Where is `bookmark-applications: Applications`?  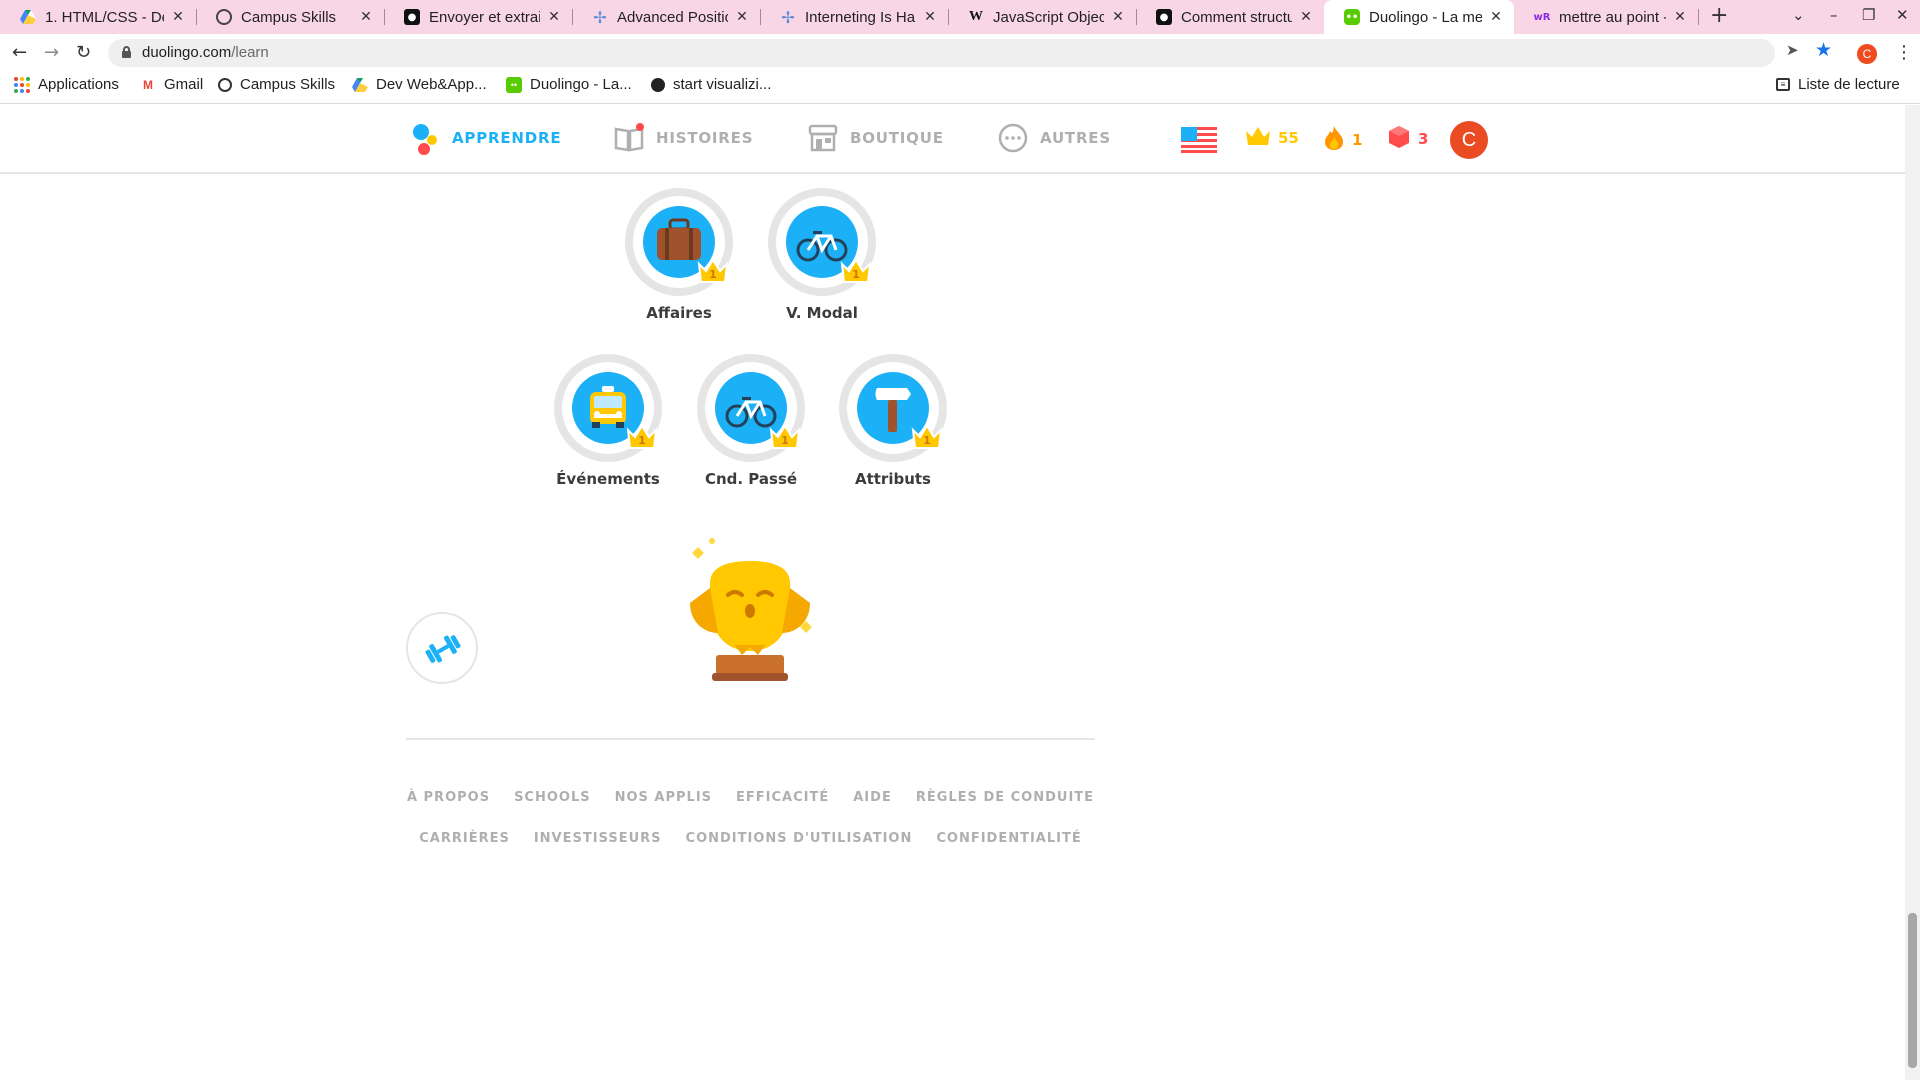
bookmark-applications: Applications is located at coordinates (66, 84).